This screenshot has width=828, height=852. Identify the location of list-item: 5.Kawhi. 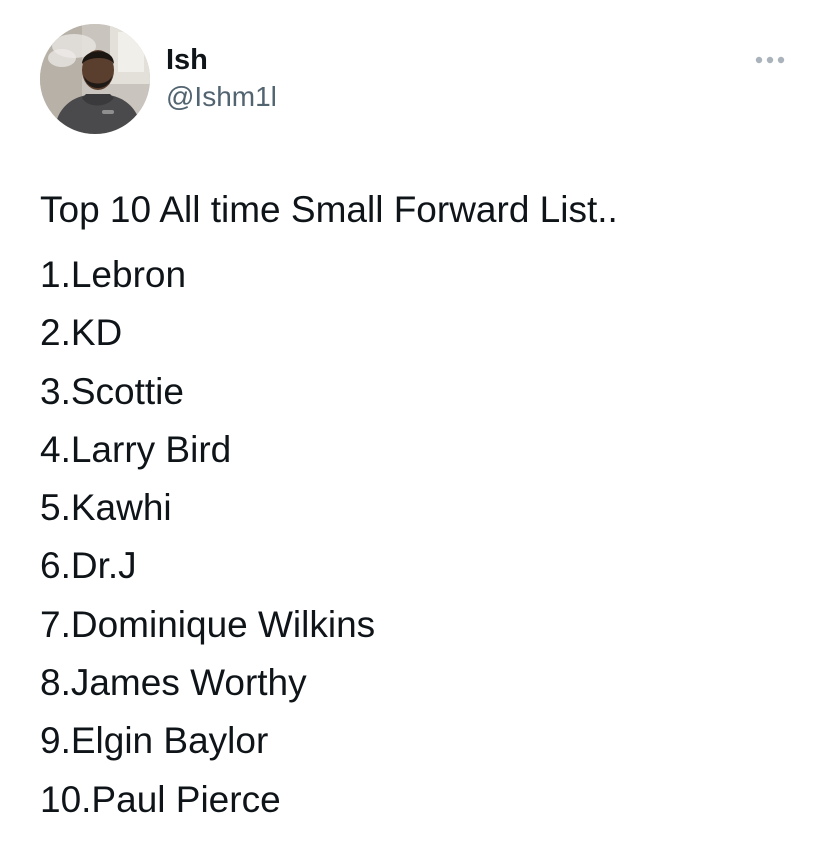
(106, 508).